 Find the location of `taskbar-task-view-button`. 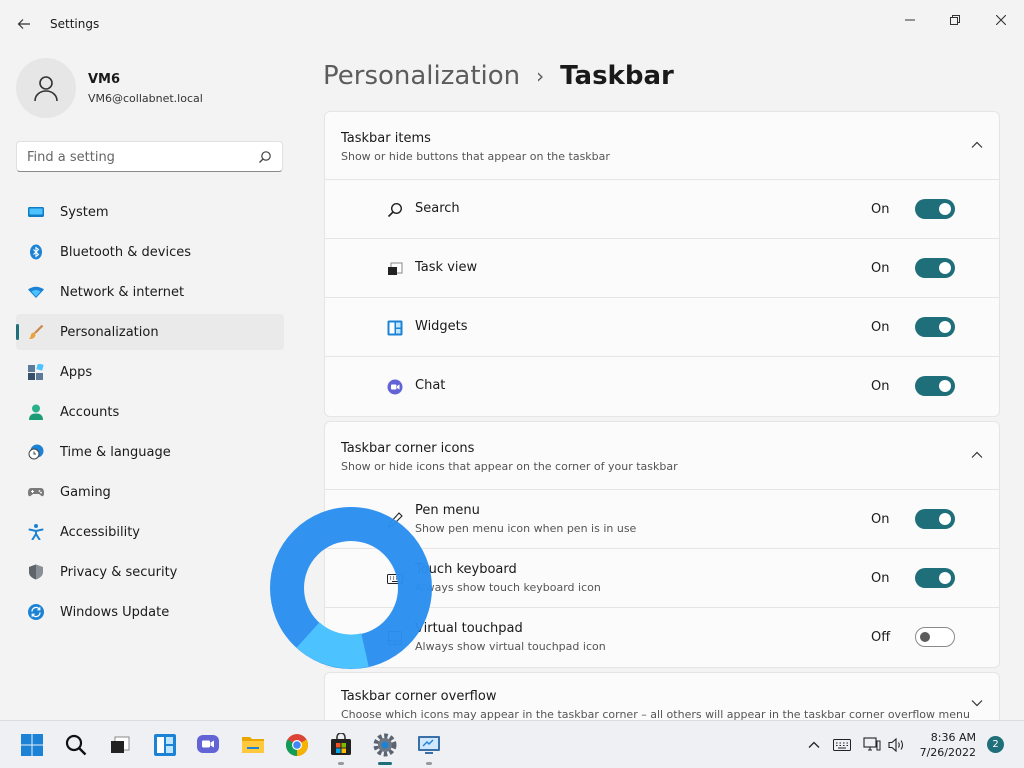

taskbar-task-view-button is located at coordinates (120, 745).